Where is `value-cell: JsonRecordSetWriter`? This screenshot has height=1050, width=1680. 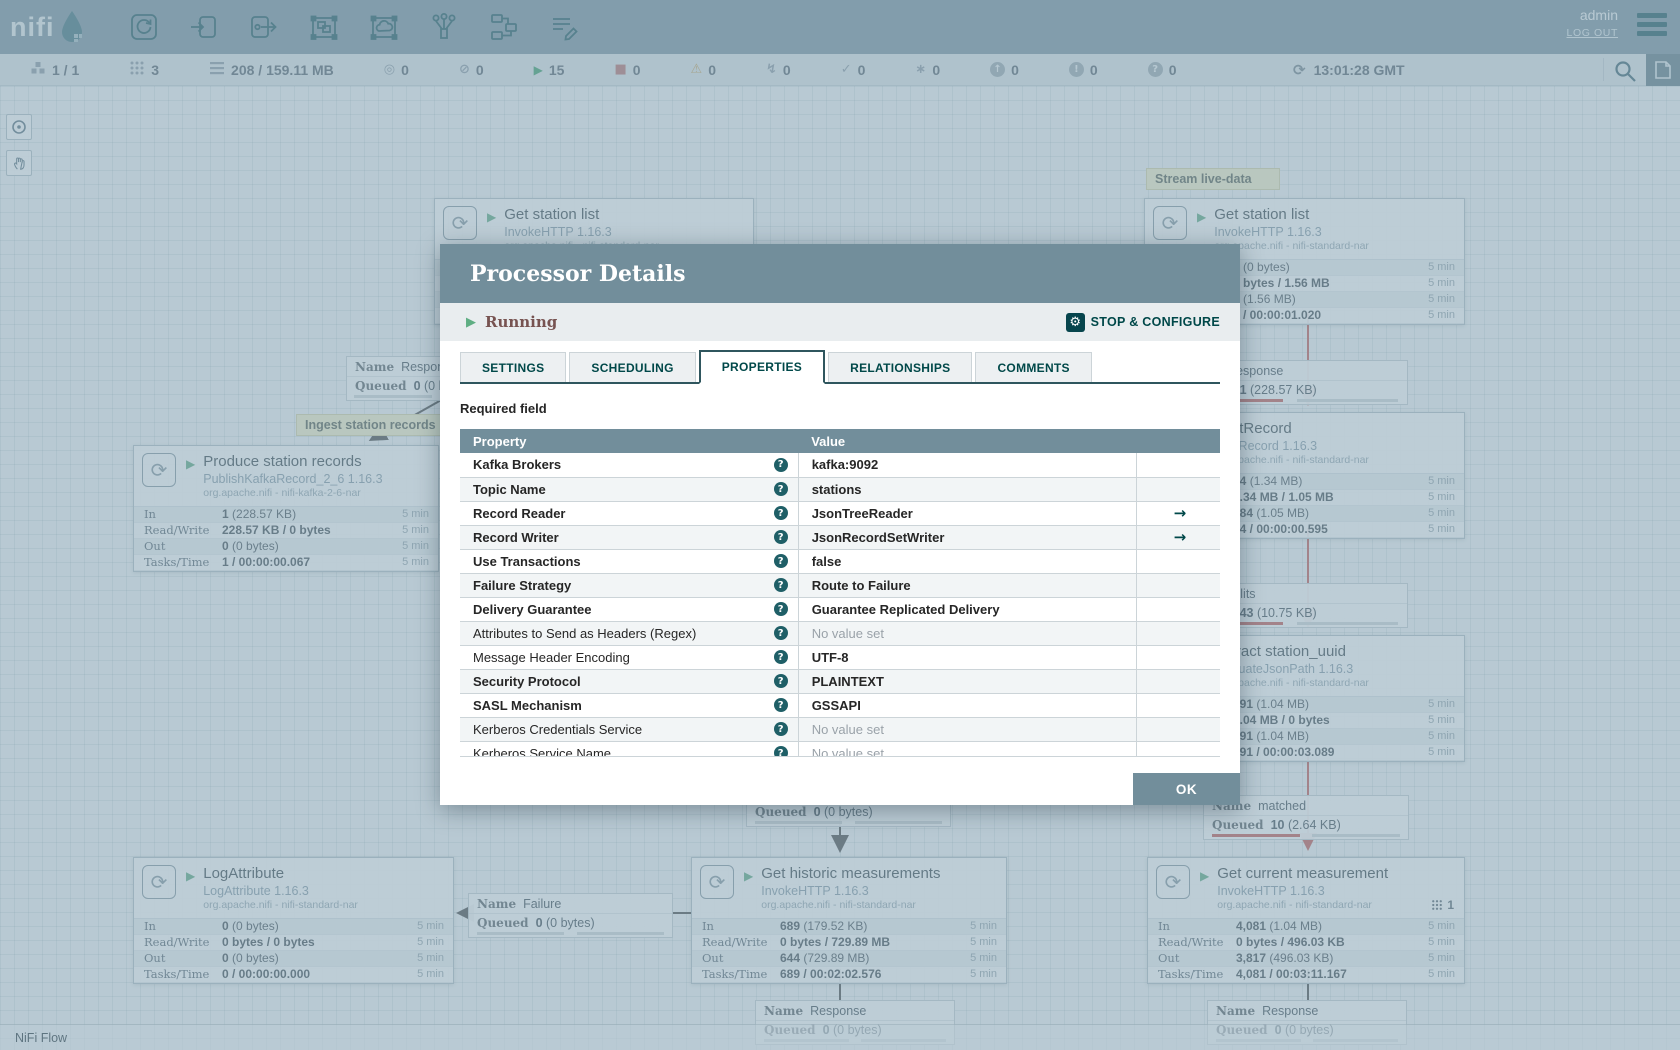
value-cell: JsonRecordSetWriter is located at coordinates (967, 537).